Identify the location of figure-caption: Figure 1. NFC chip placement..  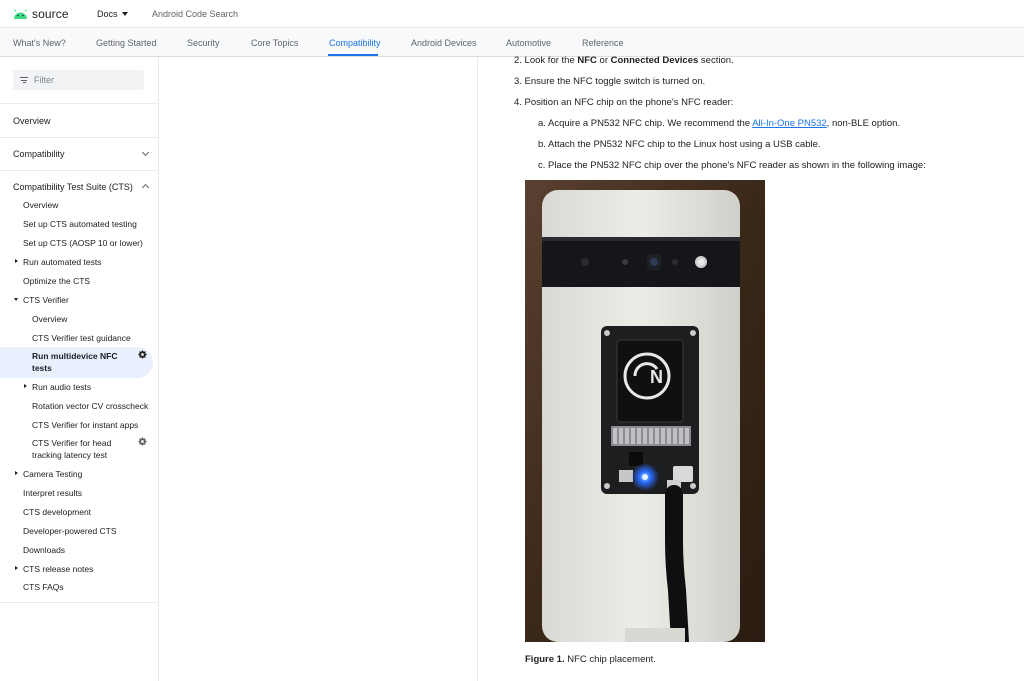
(590, 659).